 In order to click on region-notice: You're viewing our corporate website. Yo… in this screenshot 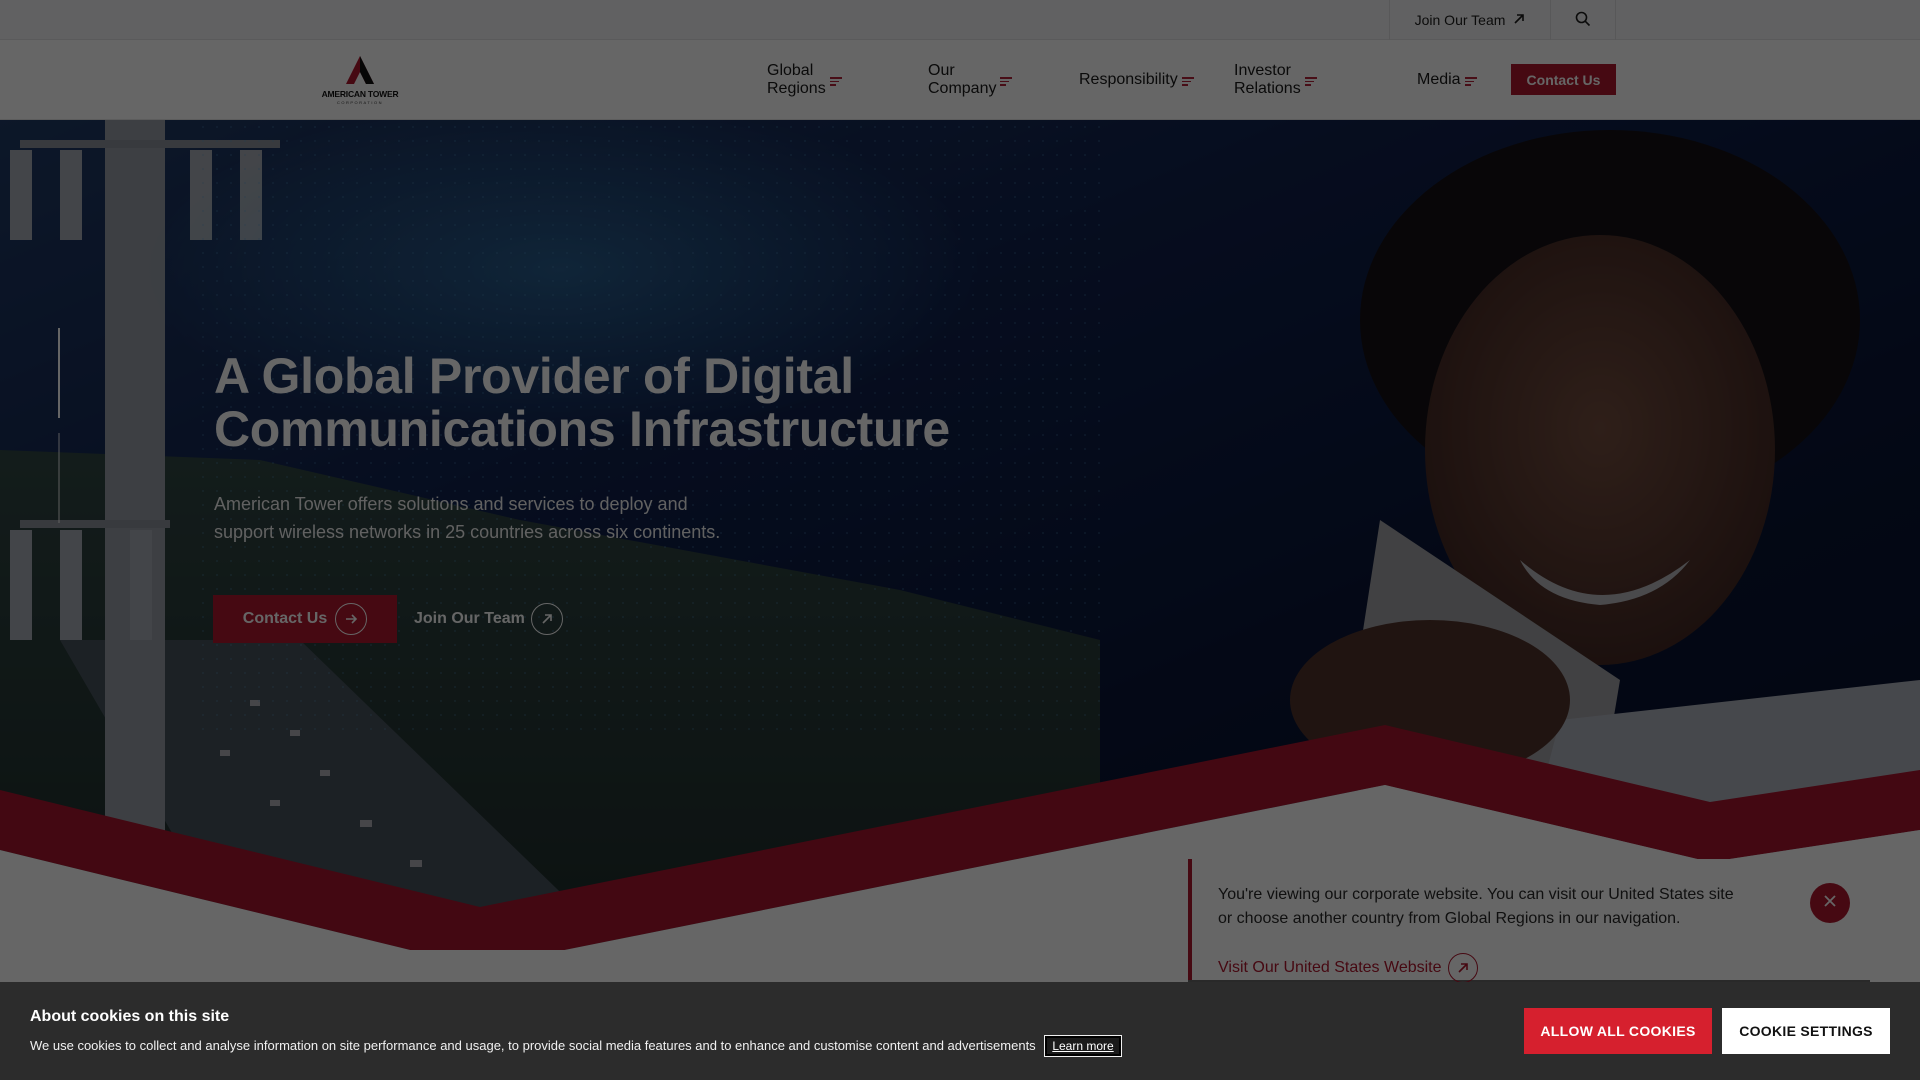, I will do `click(1529, 921)`.